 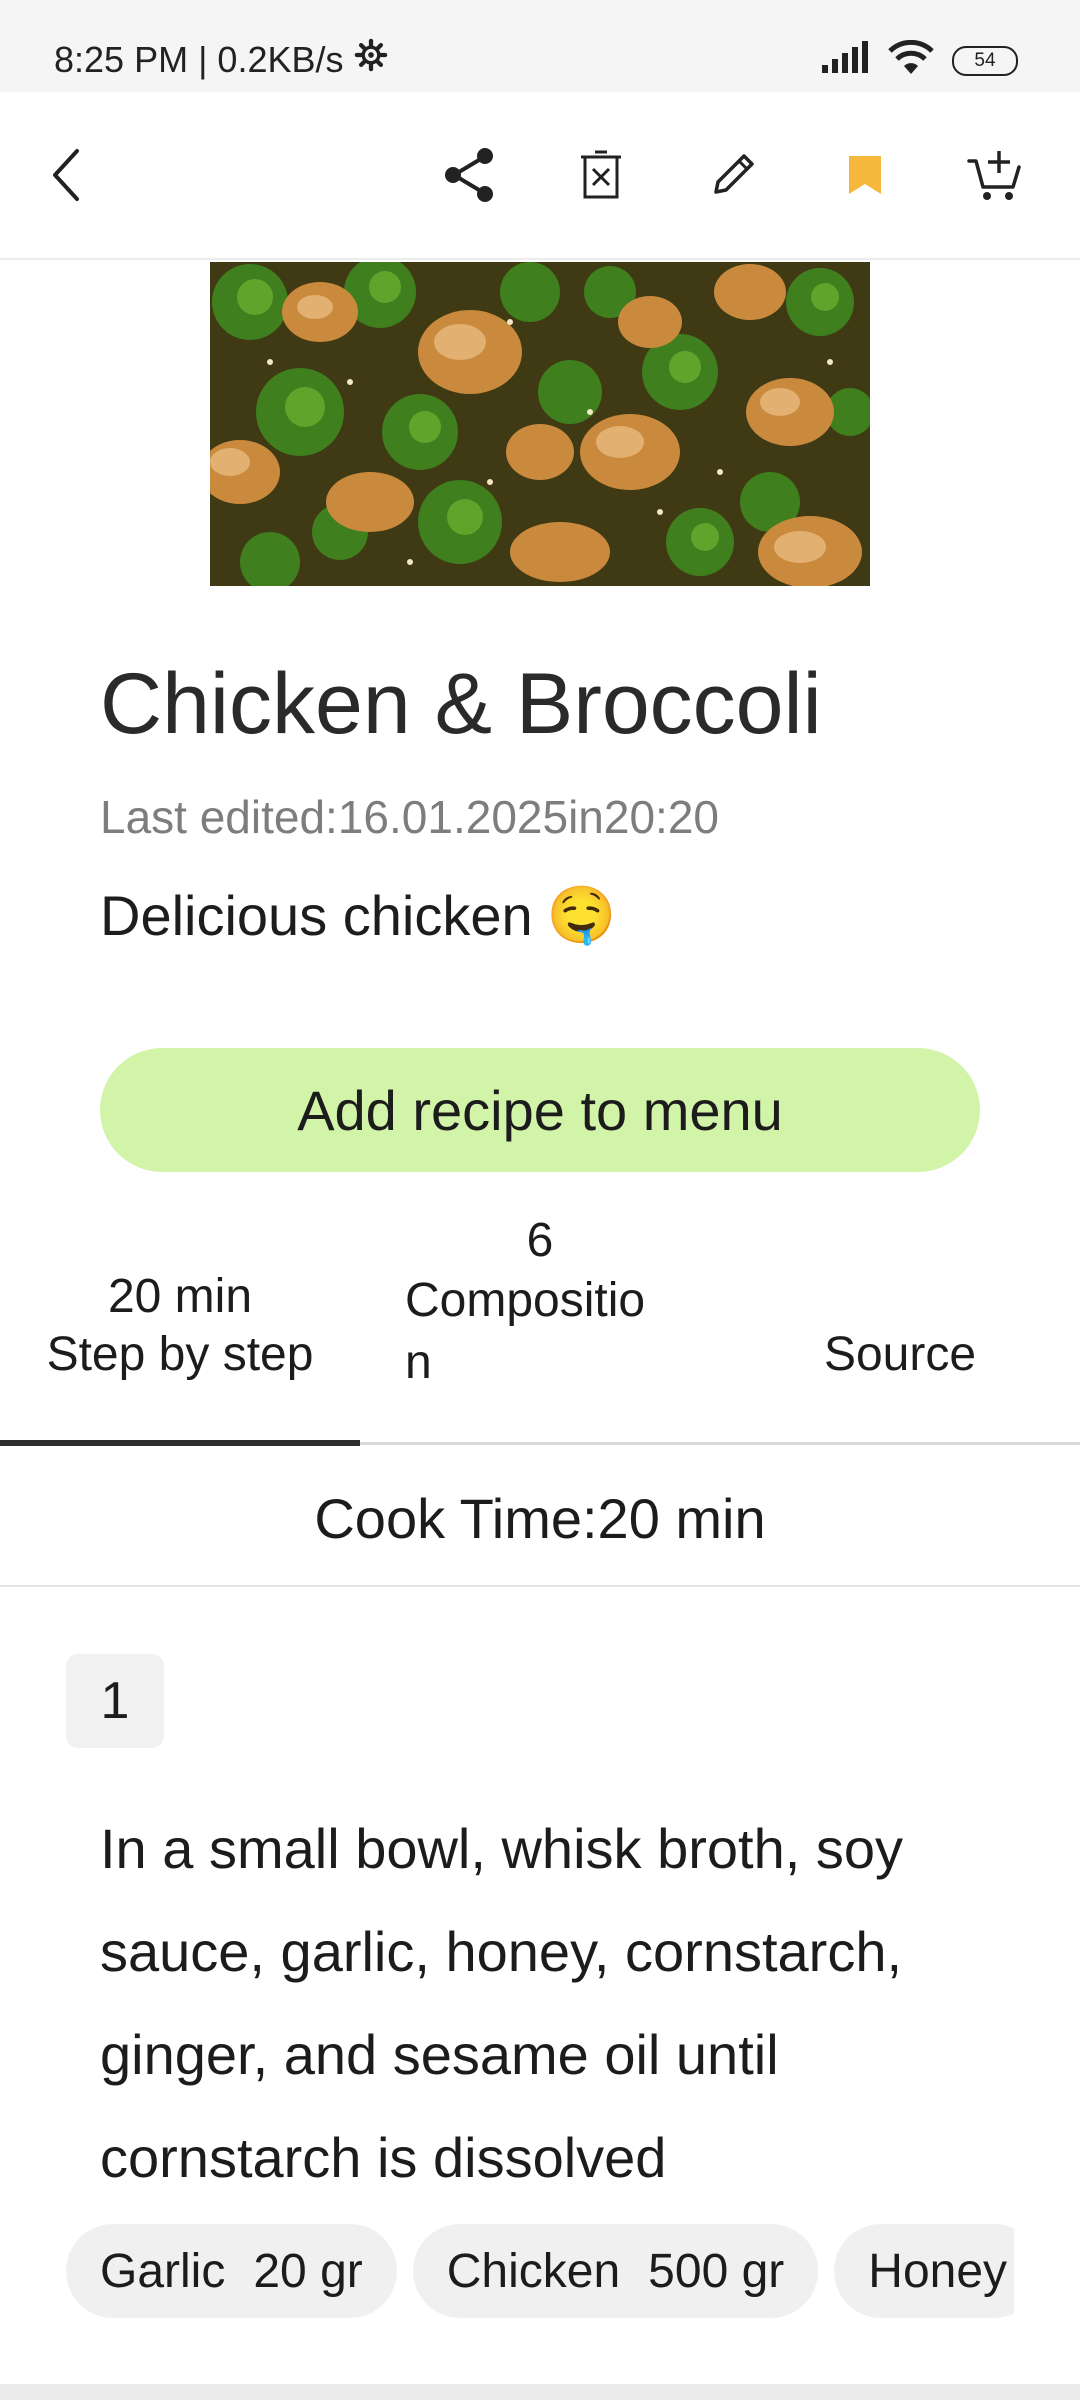 What do you see at coordinates (199, 59) in the screenshot?
I see `status-time: 8:25 PM | 0.2KB/s` at bounding box center [199, 59].